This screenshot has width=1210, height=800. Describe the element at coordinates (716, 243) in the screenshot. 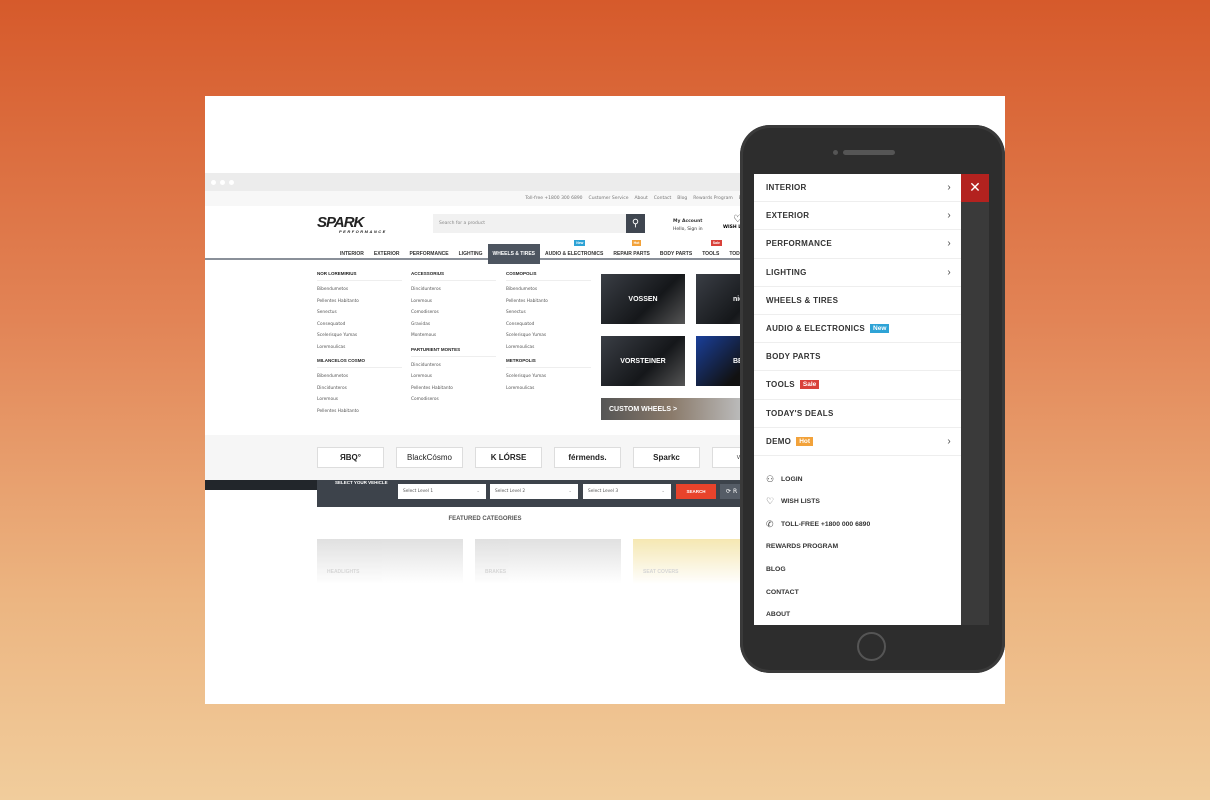

I see `badge-sale: Sale` at that location.